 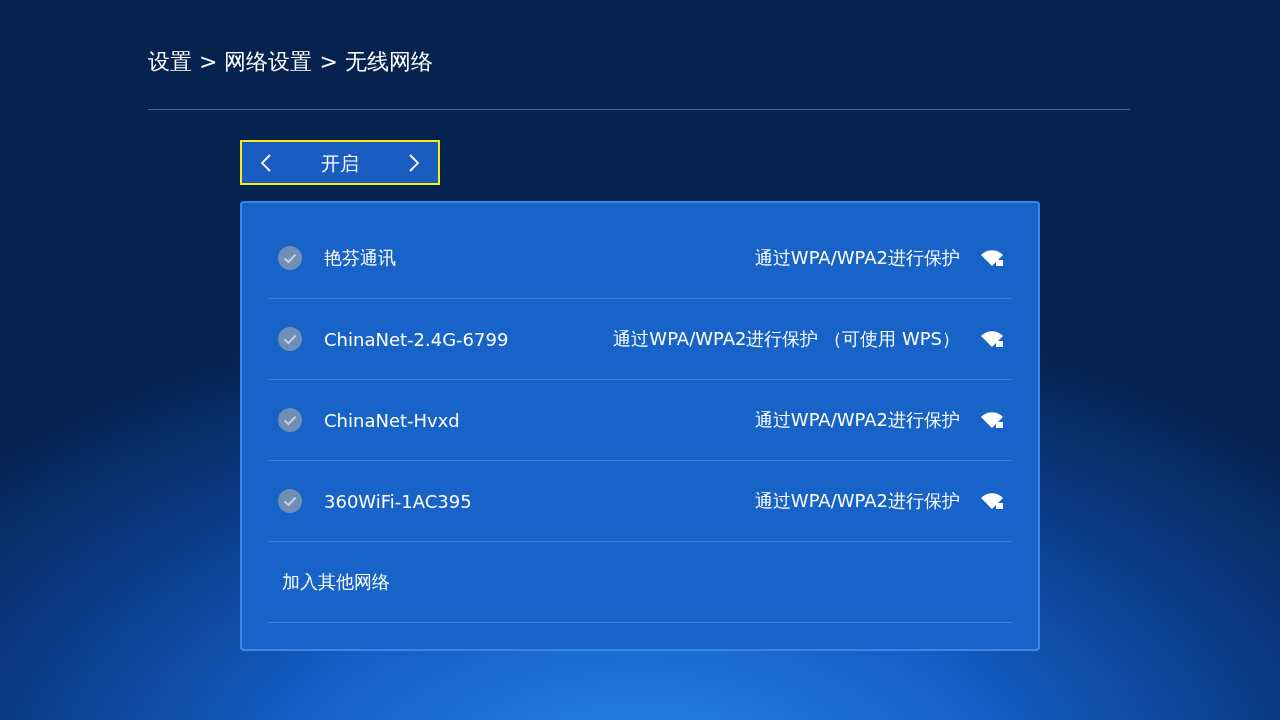 I want to click on network-name: ChinaNet-Hvxd, so click(x=392, y=420).